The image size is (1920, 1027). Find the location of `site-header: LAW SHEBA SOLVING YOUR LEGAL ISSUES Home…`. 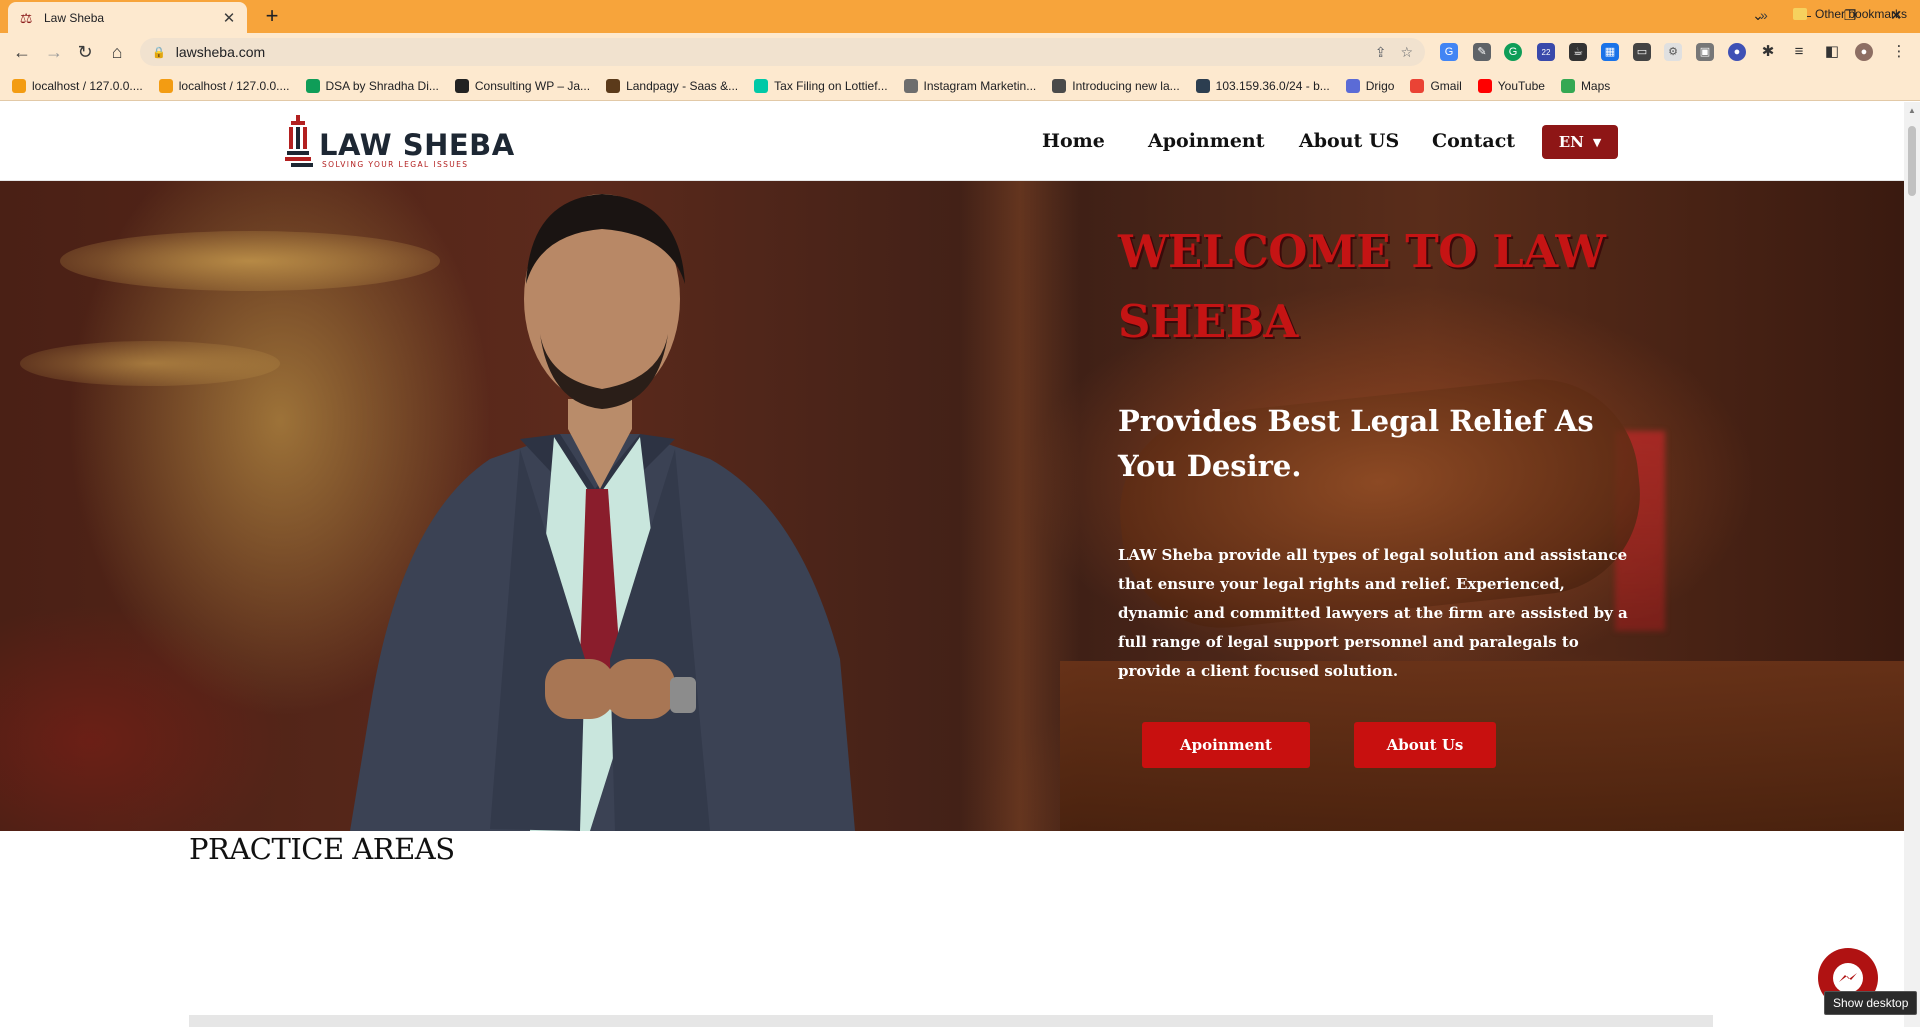

site-header: LAW SHEBA SOLVING YOUR LEGAL ISSUES Home… is located at coordinates (952, 141).